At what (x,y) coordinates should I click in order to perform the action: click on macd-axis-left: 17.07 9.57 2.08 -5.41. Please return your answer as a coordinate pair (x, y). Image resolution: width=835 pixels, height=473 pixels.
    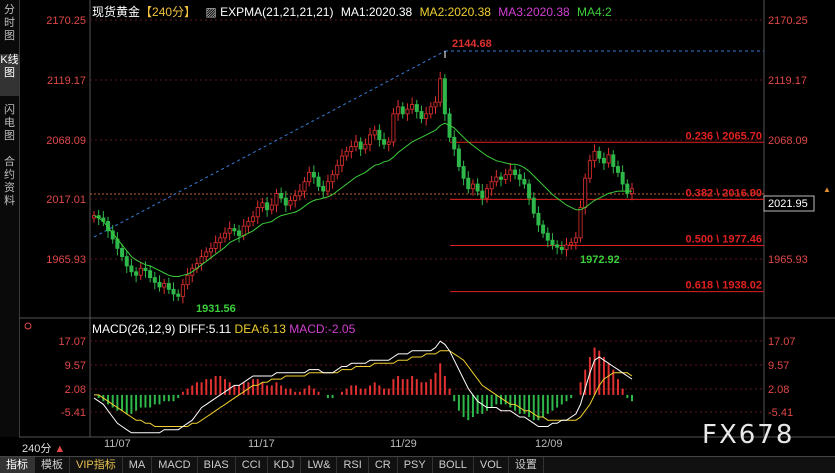
    Looking at the image, I should click on (72, 377).